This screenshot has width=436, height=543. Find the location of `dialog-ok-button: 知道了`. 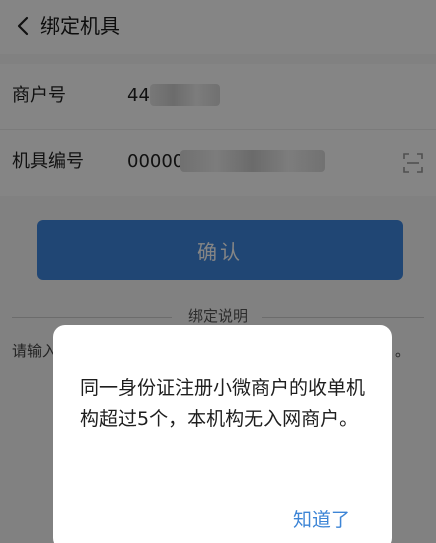

dialog-ok-button: 知道了 is located at coordinates (321, 520).